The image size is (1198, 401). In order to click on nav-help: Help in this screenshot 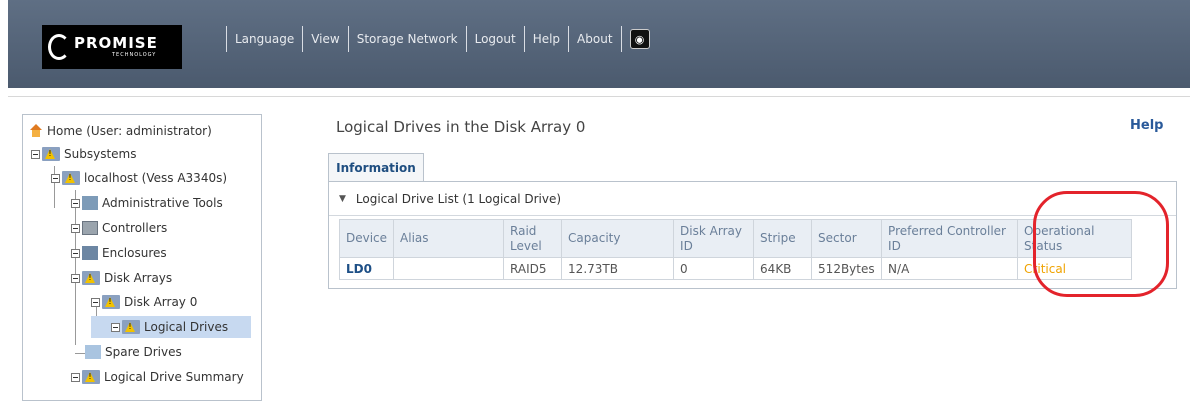, I will do `click(546, 39)`.